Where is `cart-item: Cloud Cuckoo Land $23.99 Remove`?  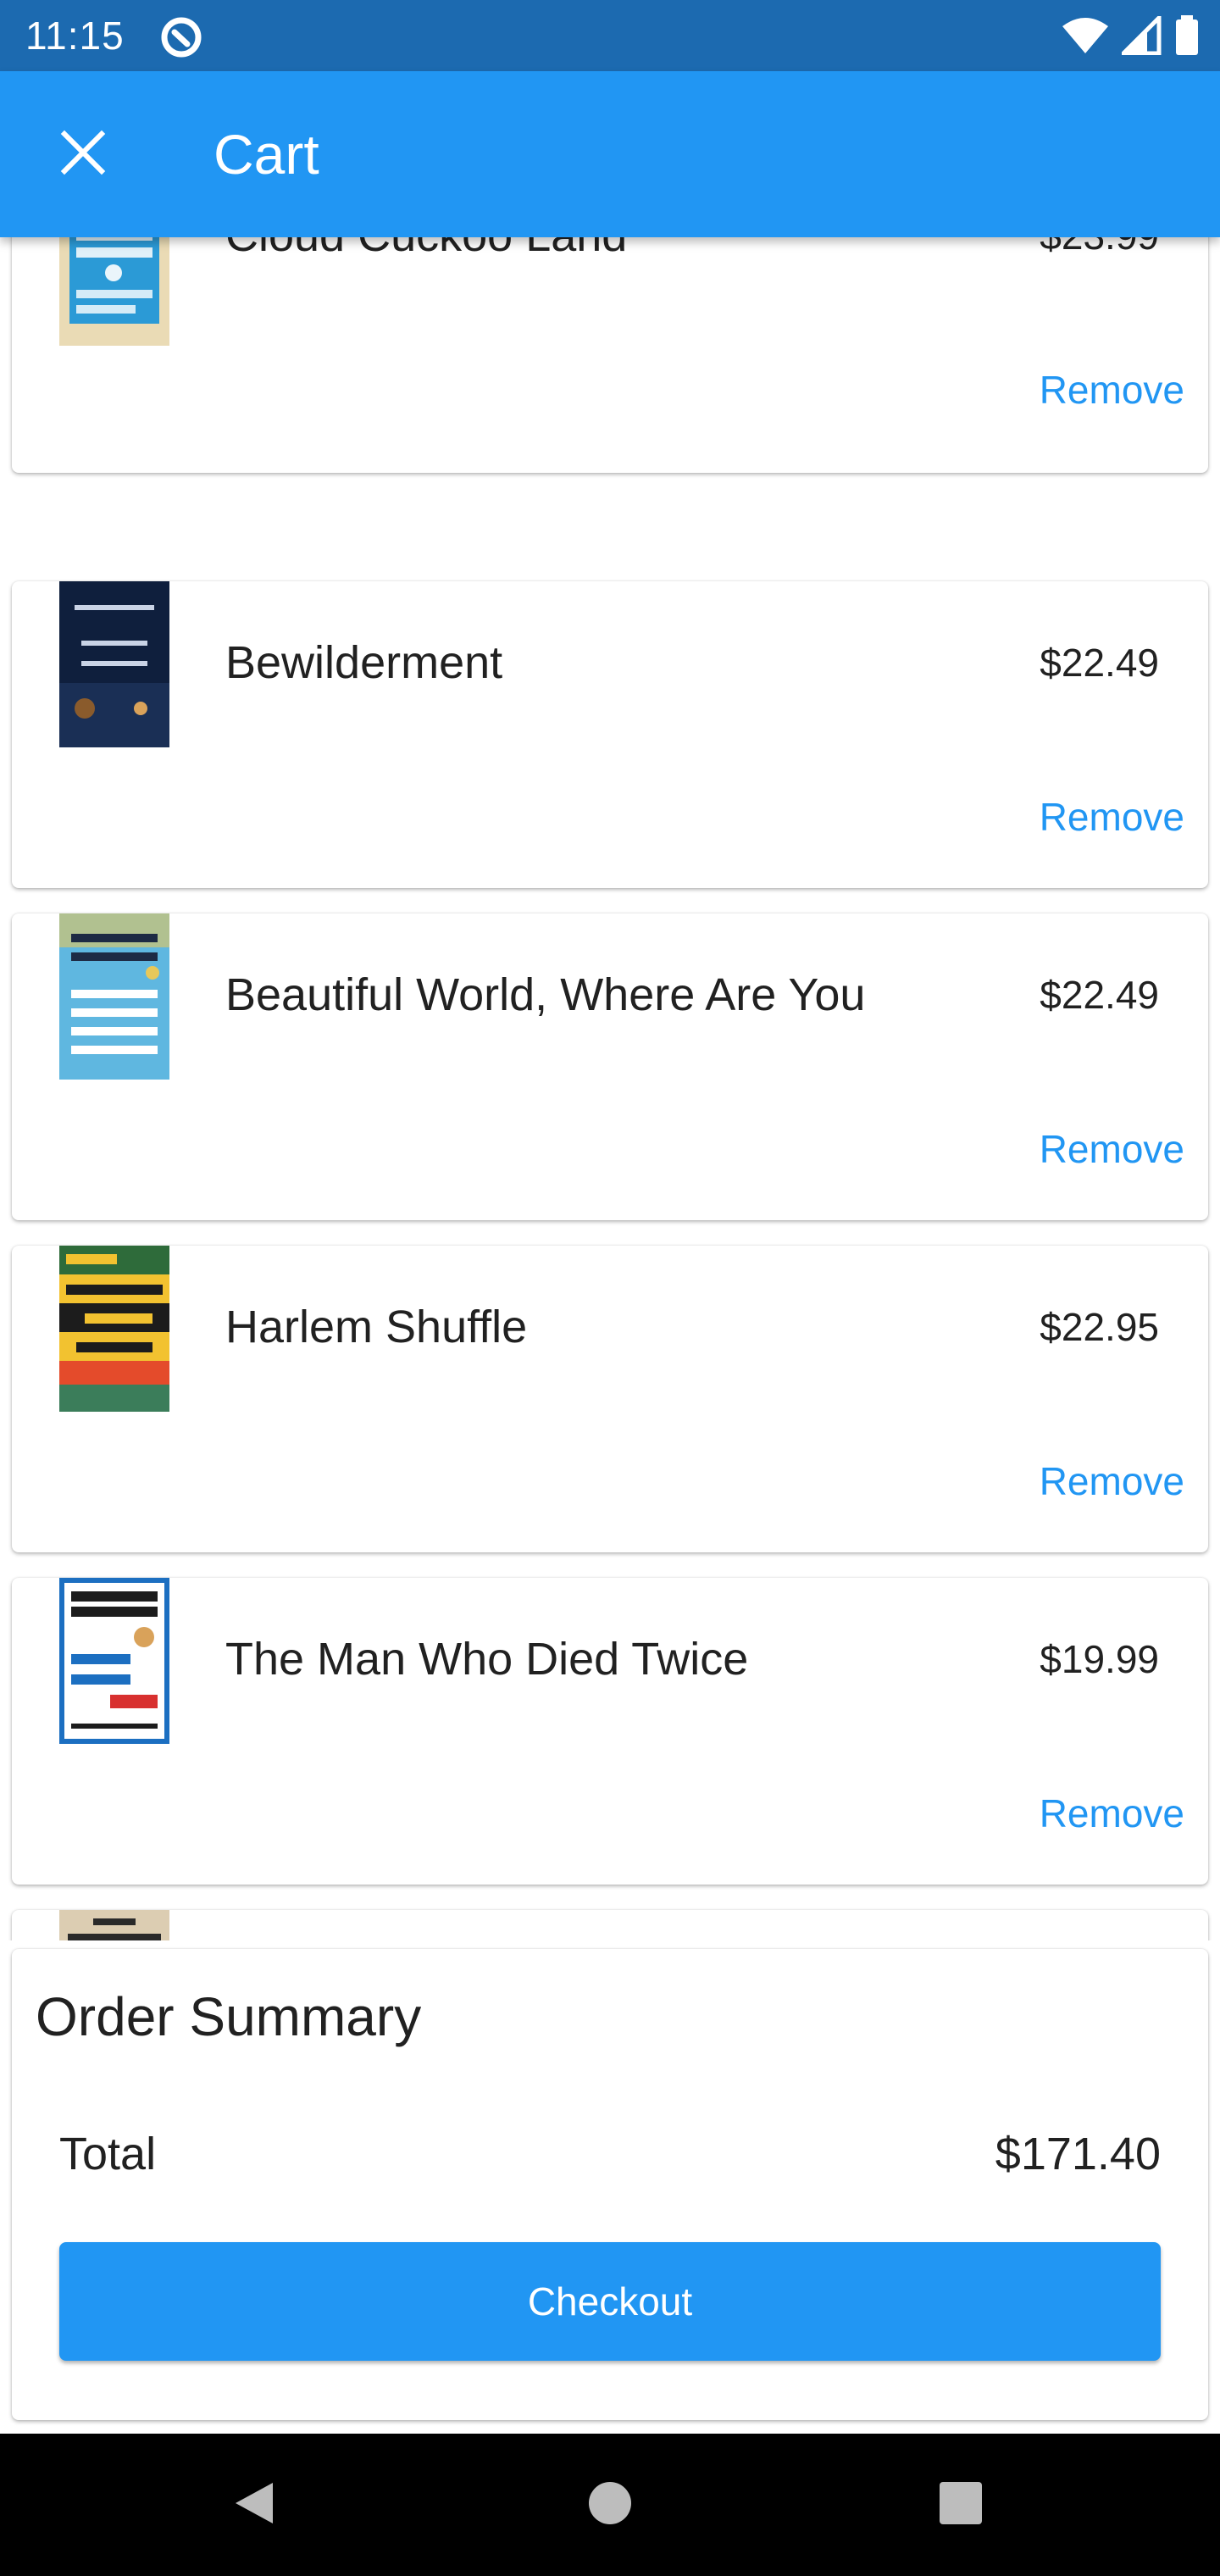 cart-item: Cloud Cuckoo Land $23.99 Remove is located at coordinates (610, 355).